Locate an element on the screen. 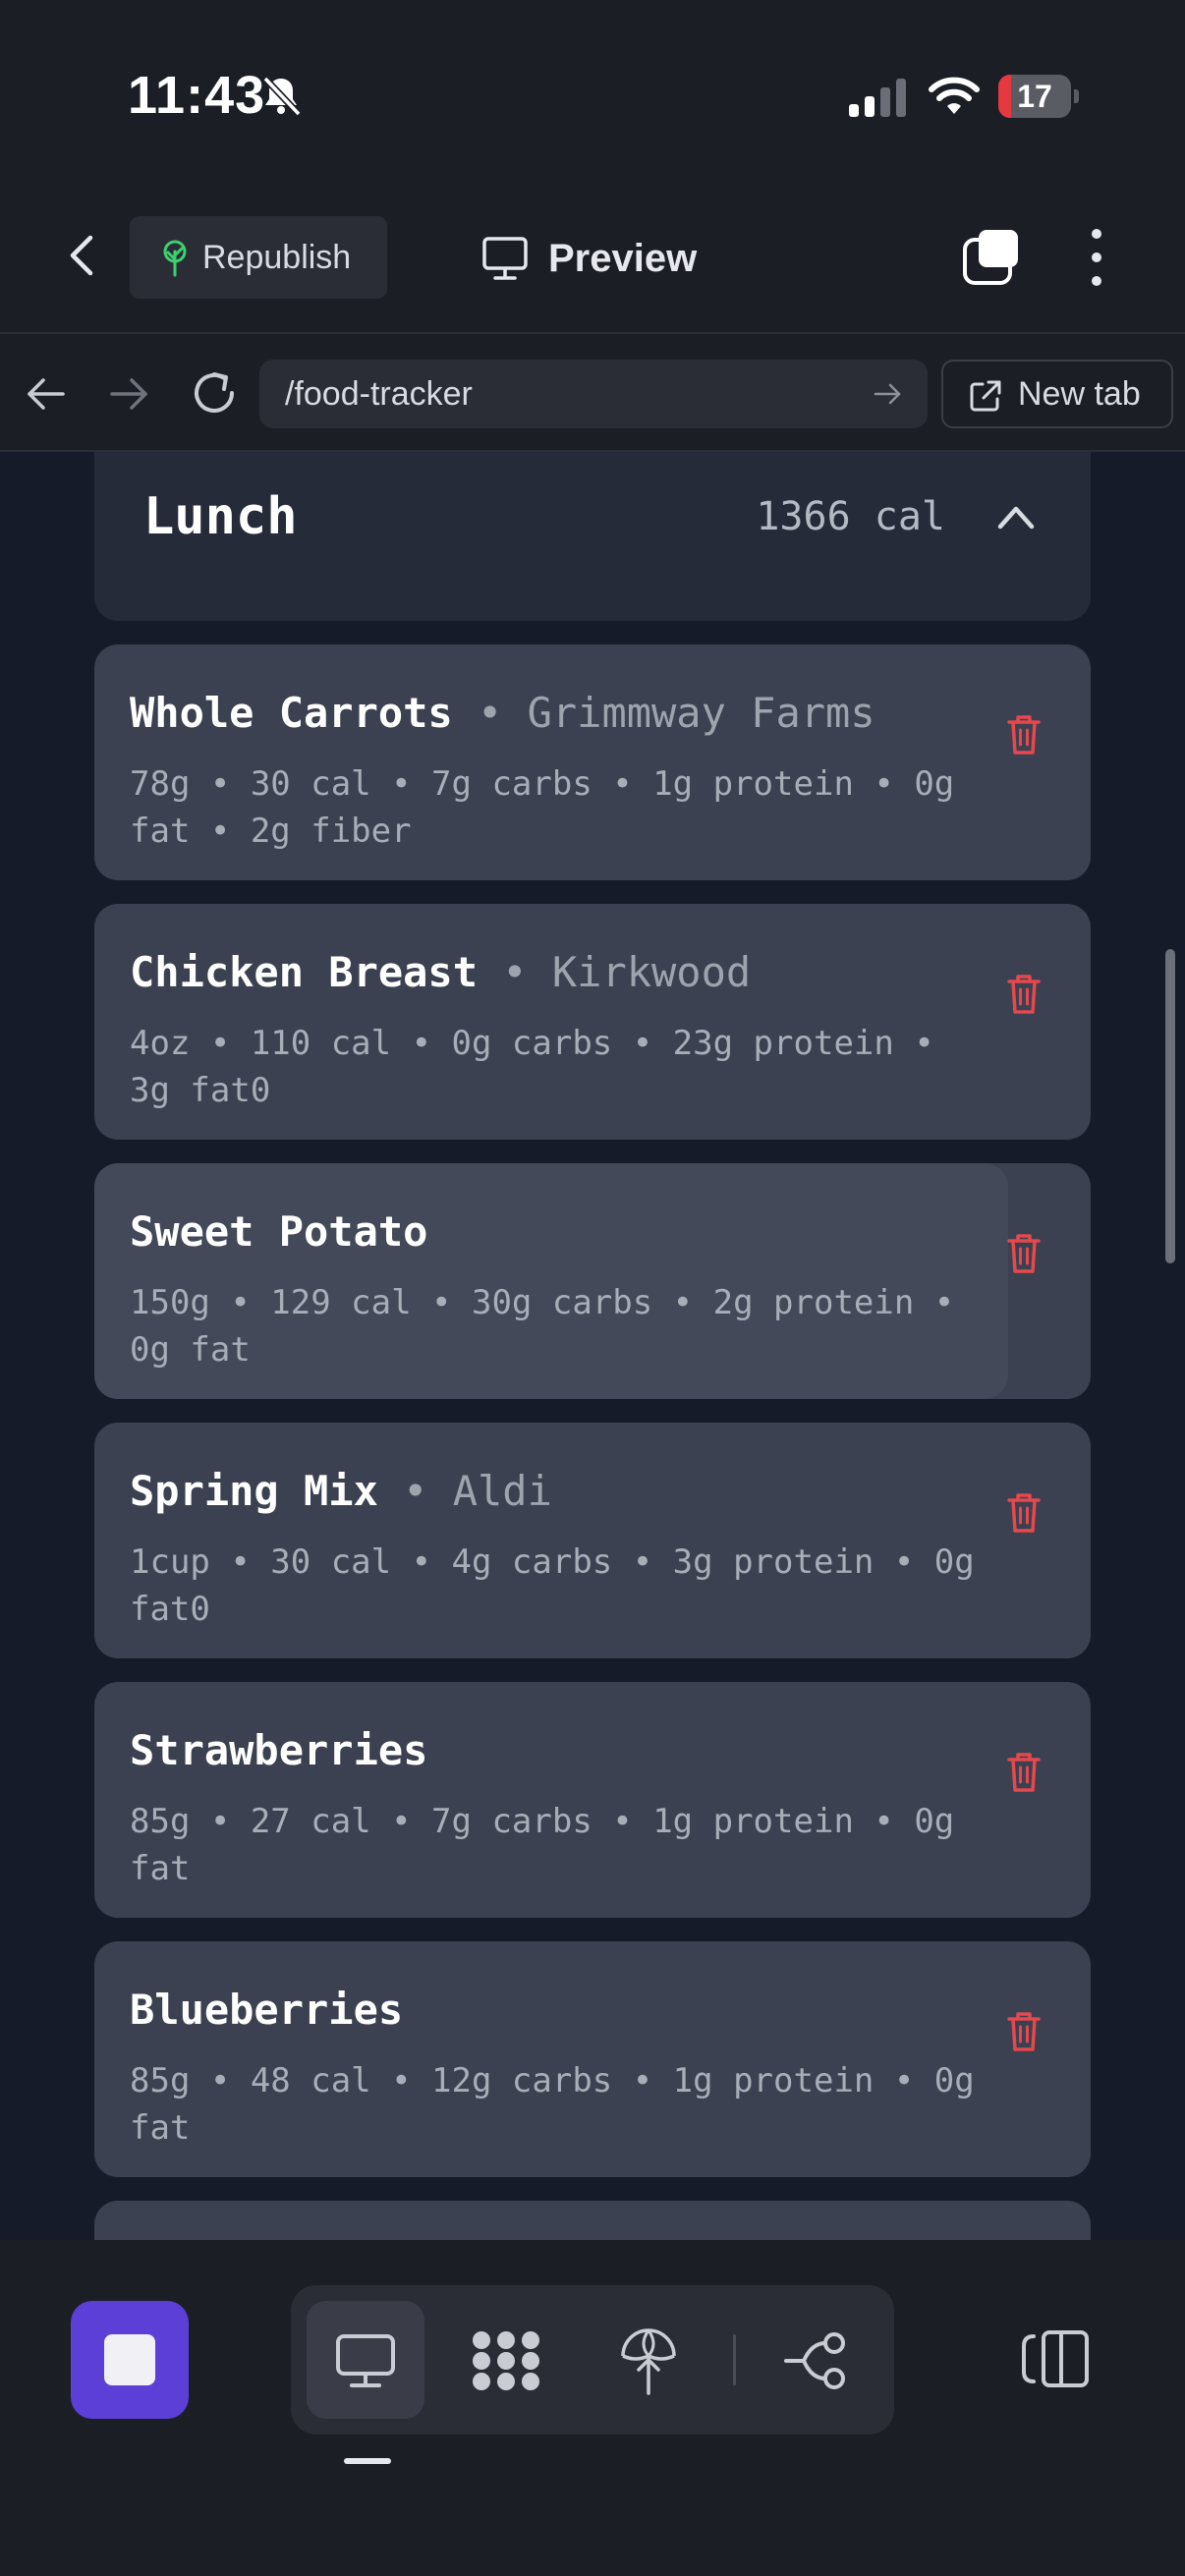 This screenshot has width=1185, height=2576. battery-icon: 17 is located at coordinates (1038, 96).